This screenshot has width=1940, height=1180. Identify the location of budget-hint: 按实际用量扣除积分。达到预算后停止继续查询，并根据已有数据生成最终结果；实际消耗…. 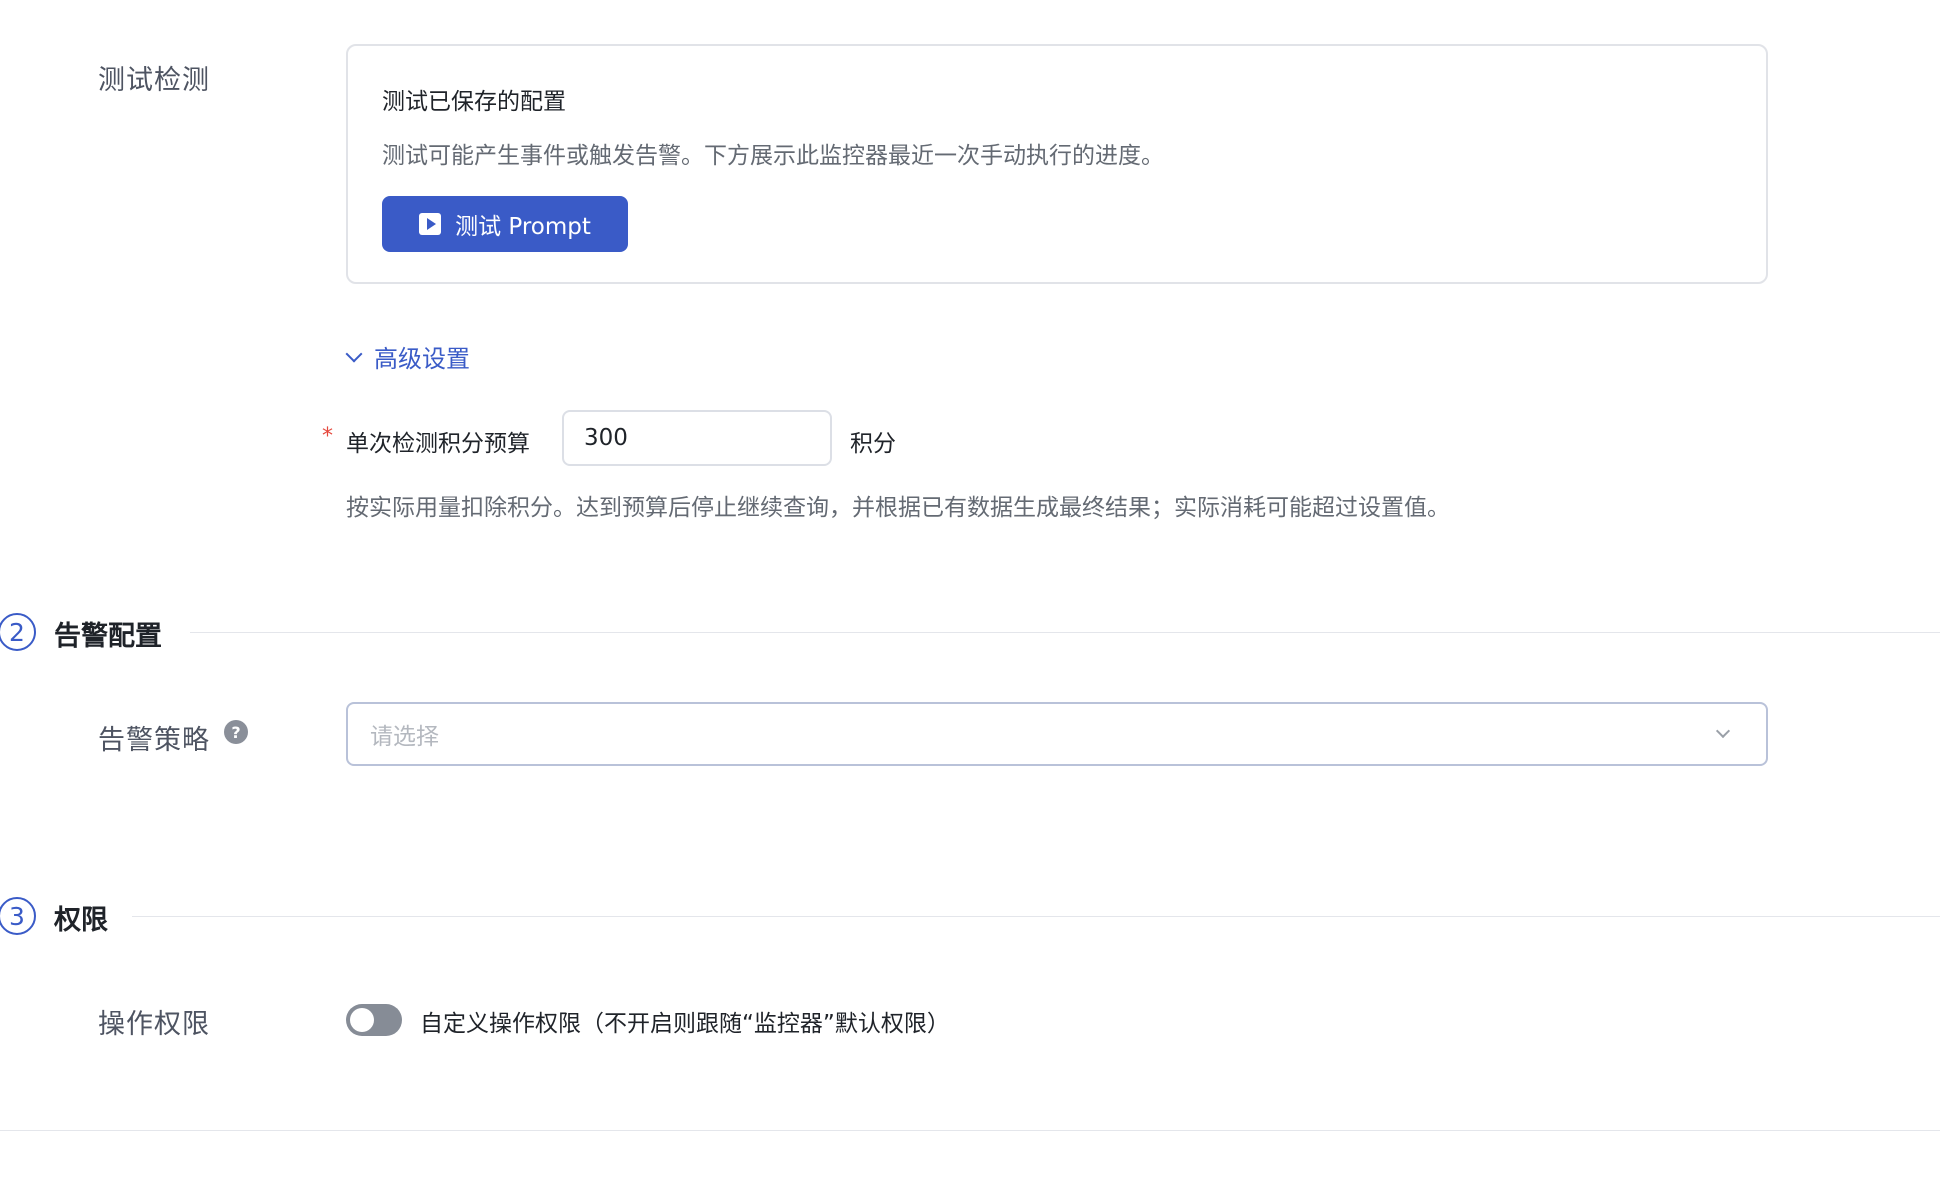
(898, 508).